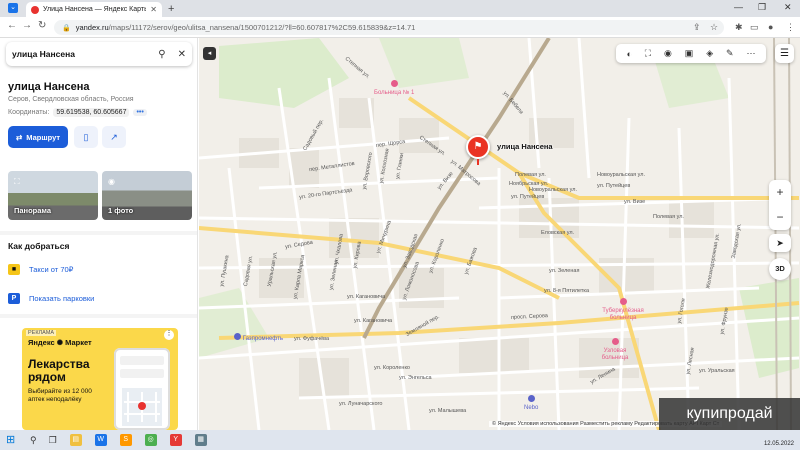 This screenshot has height=450, width=800. I want to click on coordinates-label: Координаты:, so click(29, 112).